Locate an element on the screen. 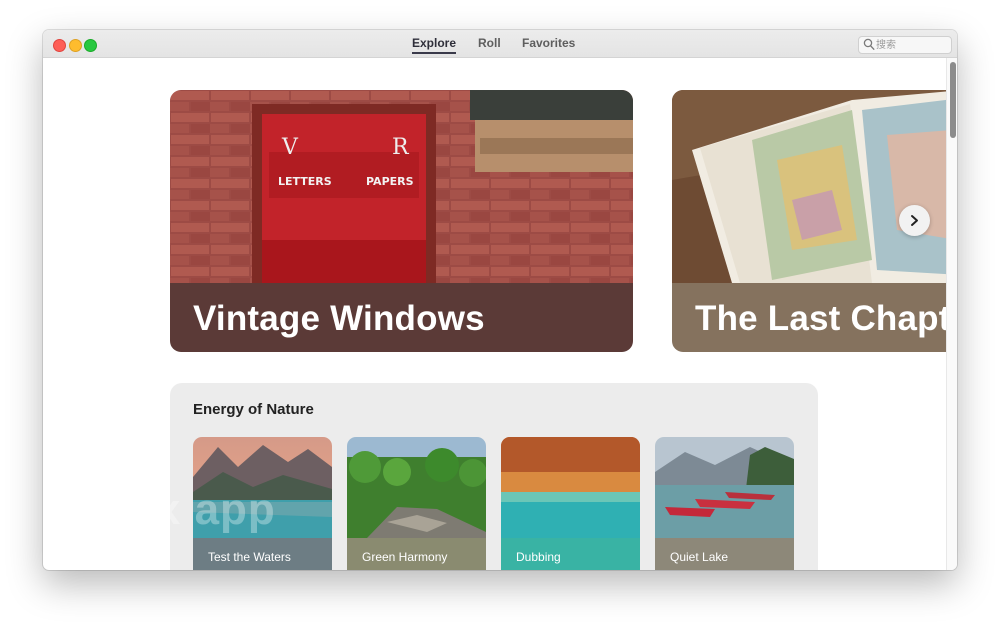 This screenshot has height=627, width=1000. card-label-bar: Dubbing is located at coordinates (570, 554).